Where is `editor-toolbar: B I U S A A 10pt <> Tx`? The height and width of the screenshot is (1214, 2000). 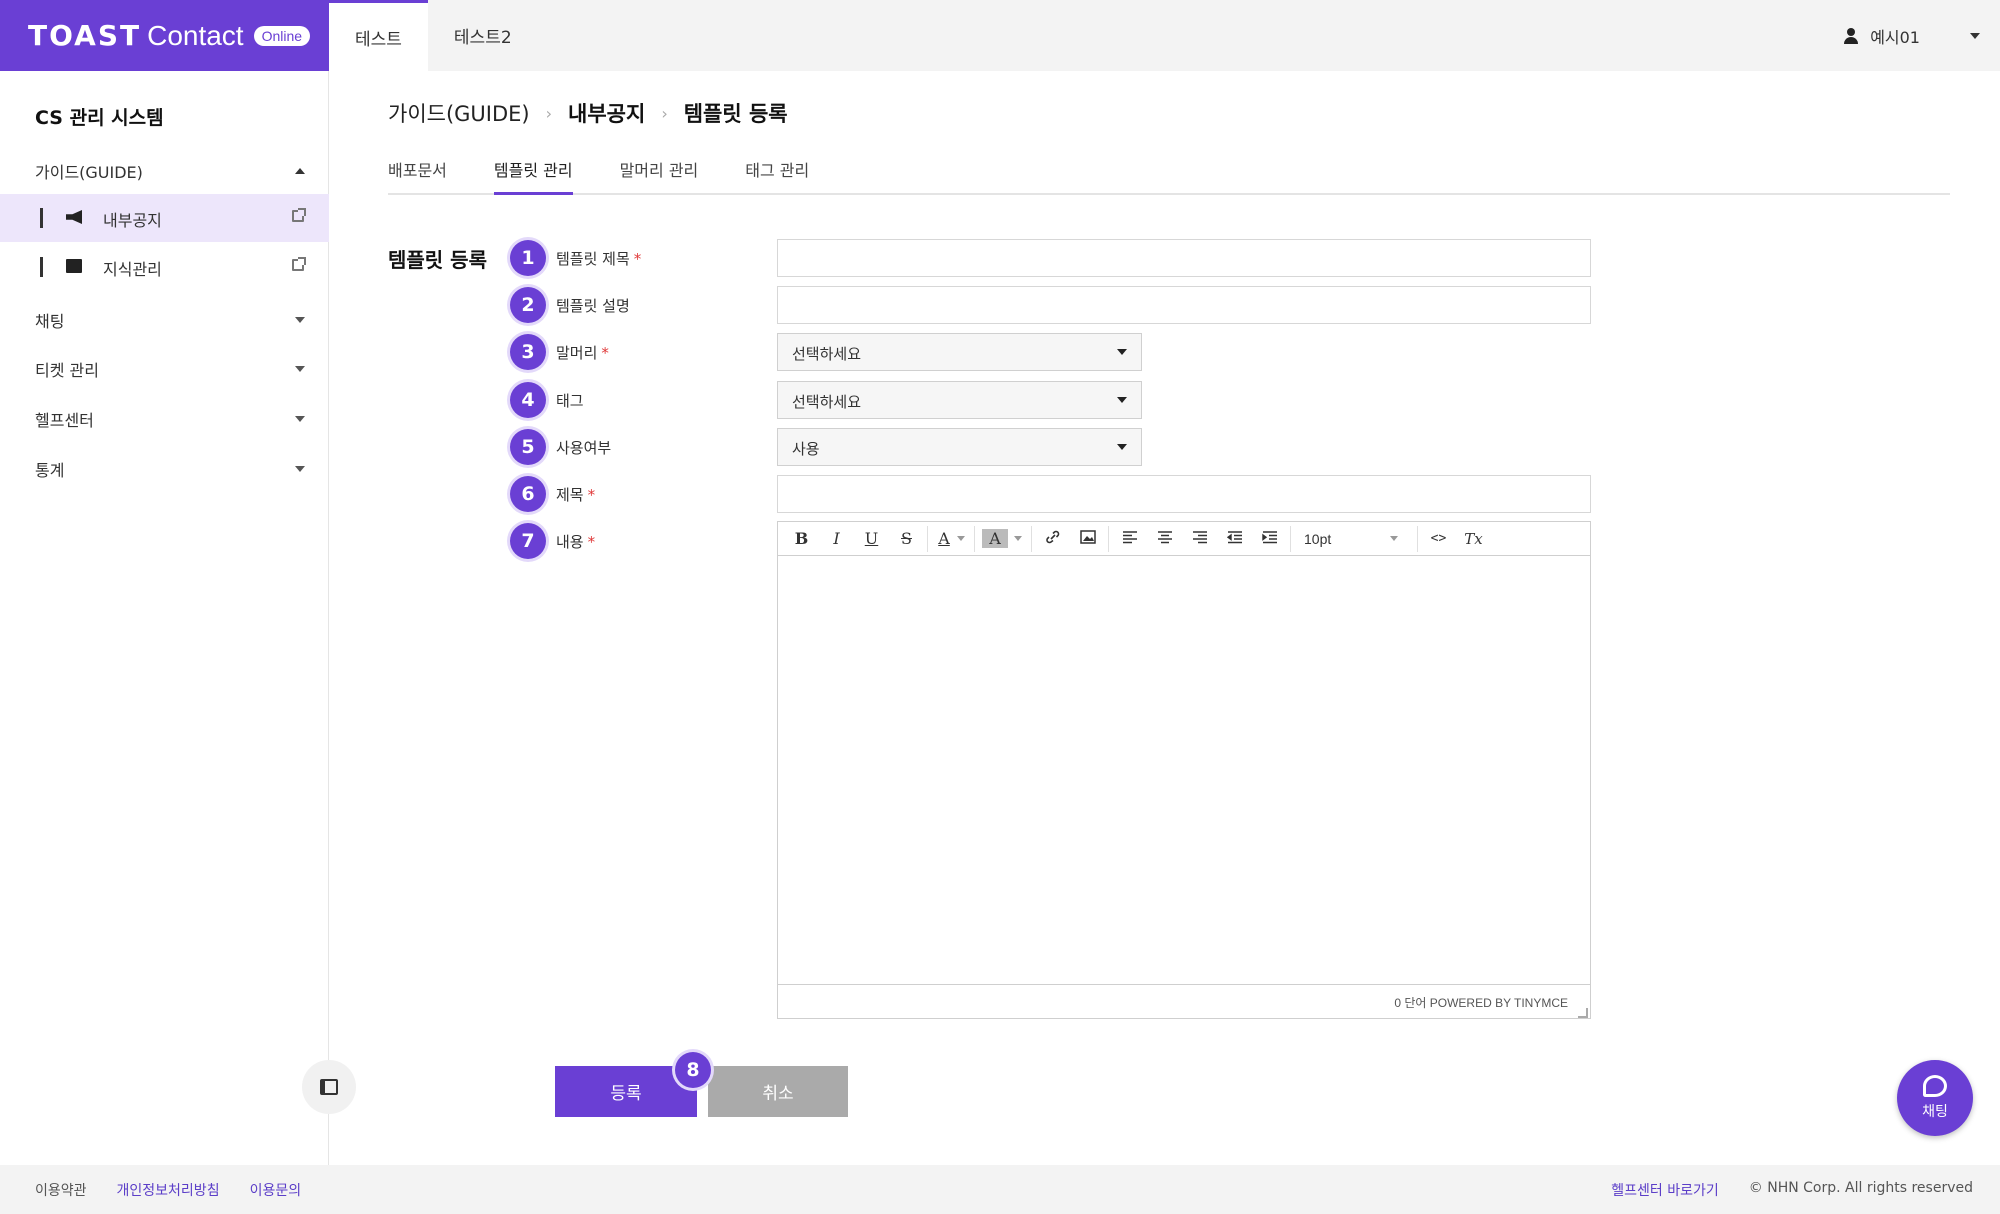
editor-toolbar: B I U S A A 10pt <> Tx is located at coordinates (1184, 539).